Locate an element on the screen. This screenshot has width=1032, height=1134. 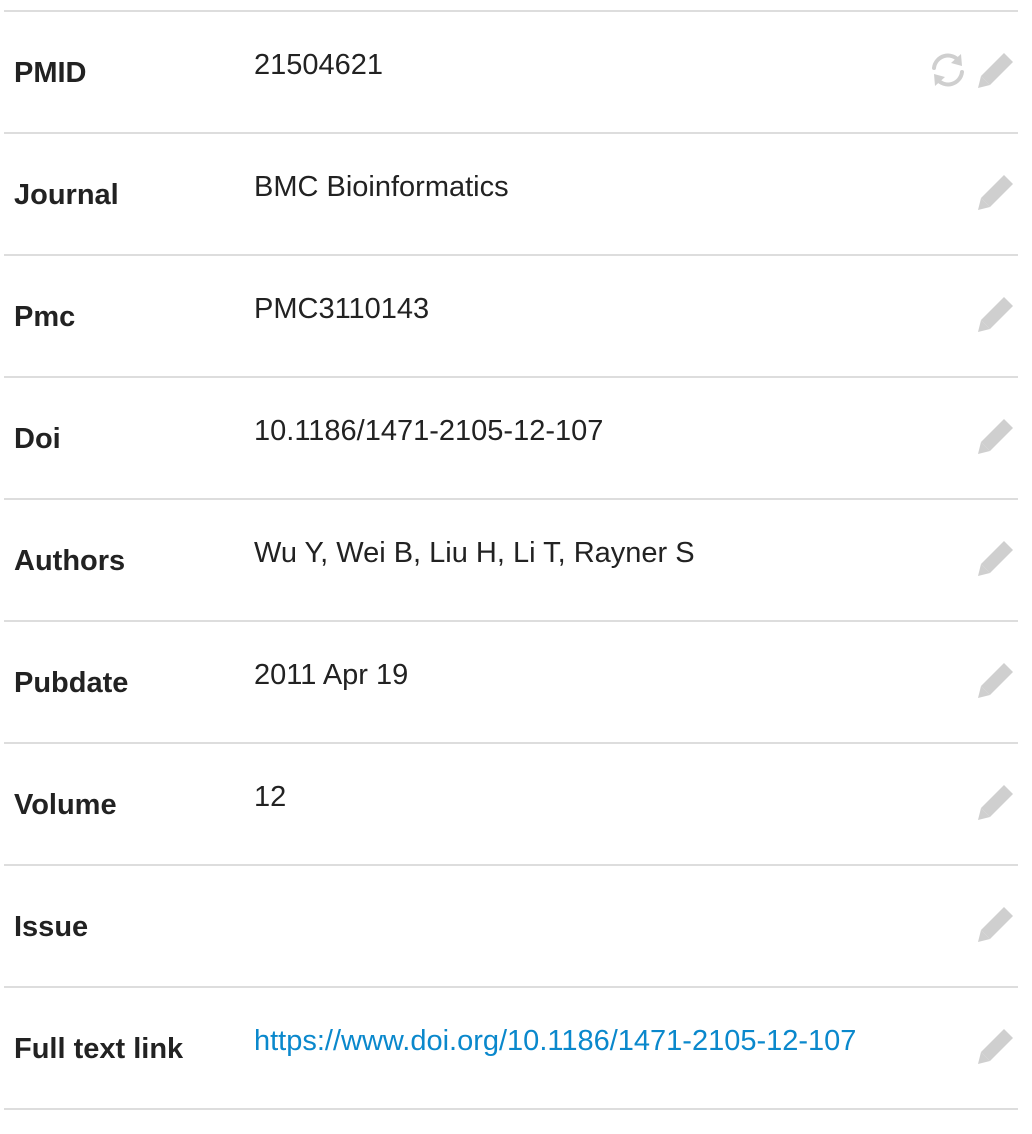
field-row-journal: Journal BMC Bioinformatics is located at coordinates (511, 193).